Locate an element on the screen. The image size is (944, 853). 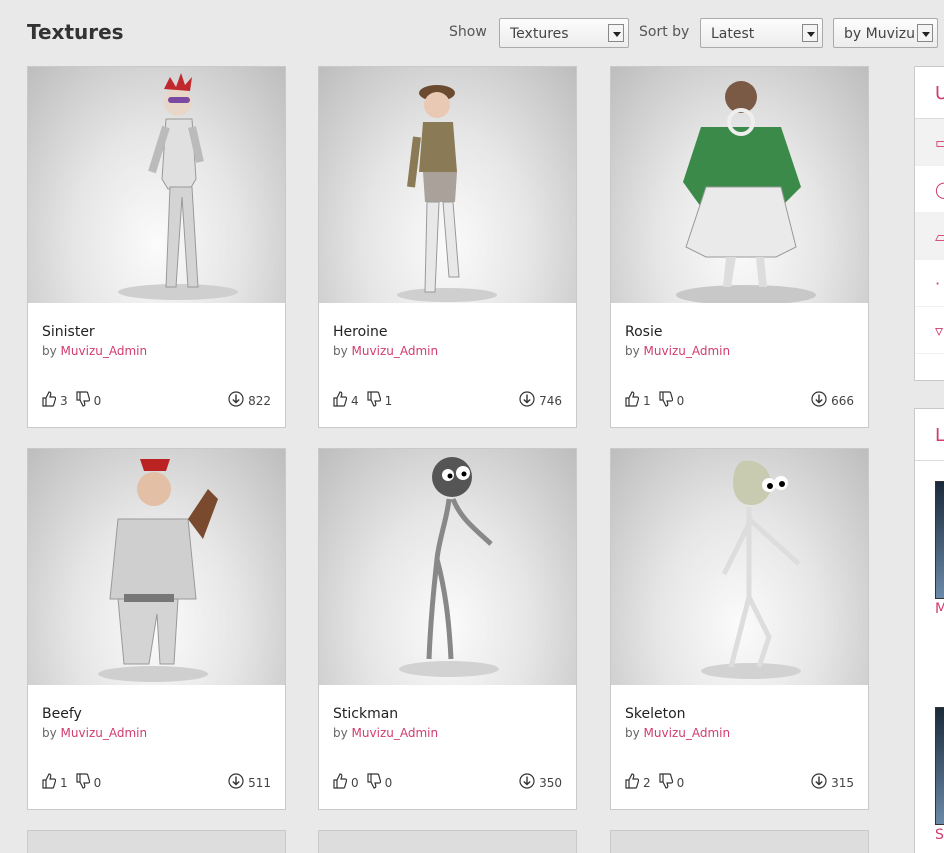
like-button: 4 is located at coordinates (346, 400).